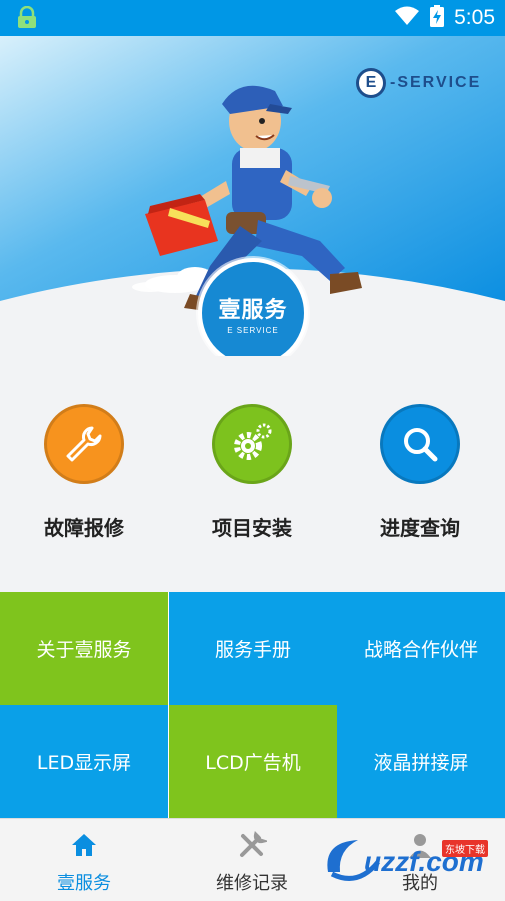 The image size is (505, 901). I want to click on e-service-wordmark: -SERVICE, so click(436, 82).